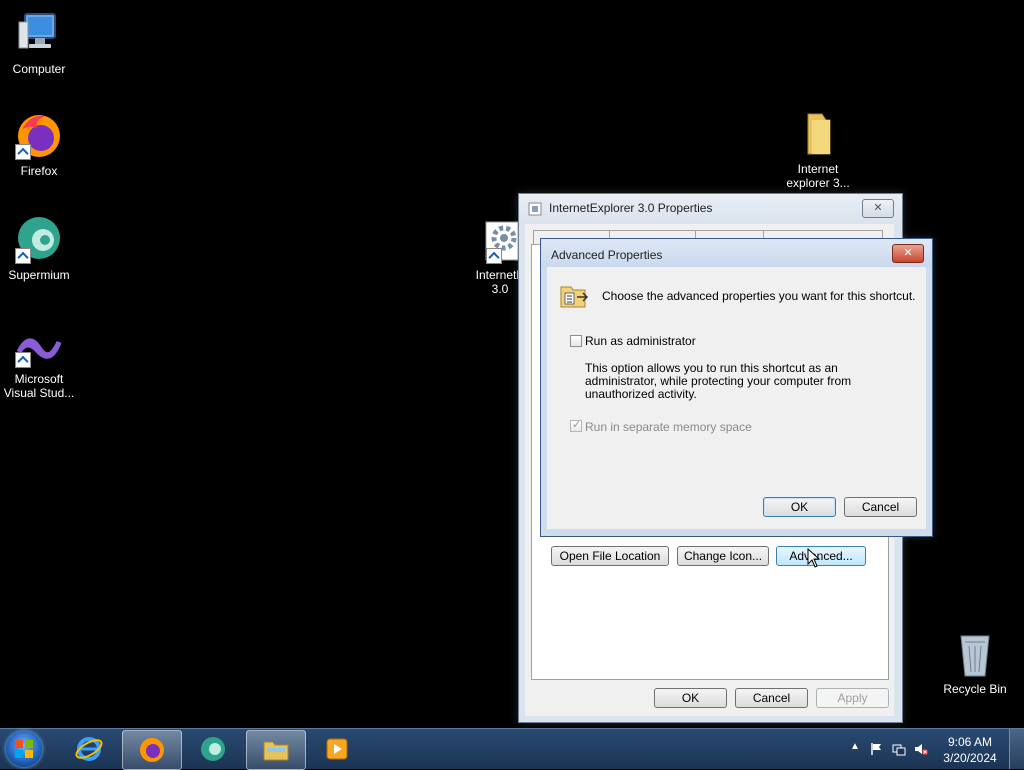 Image resolution: width=1024 pixels, height=770 pixels. I want to click on desktop-icon-supermium: Supermium, so click(39, 249).